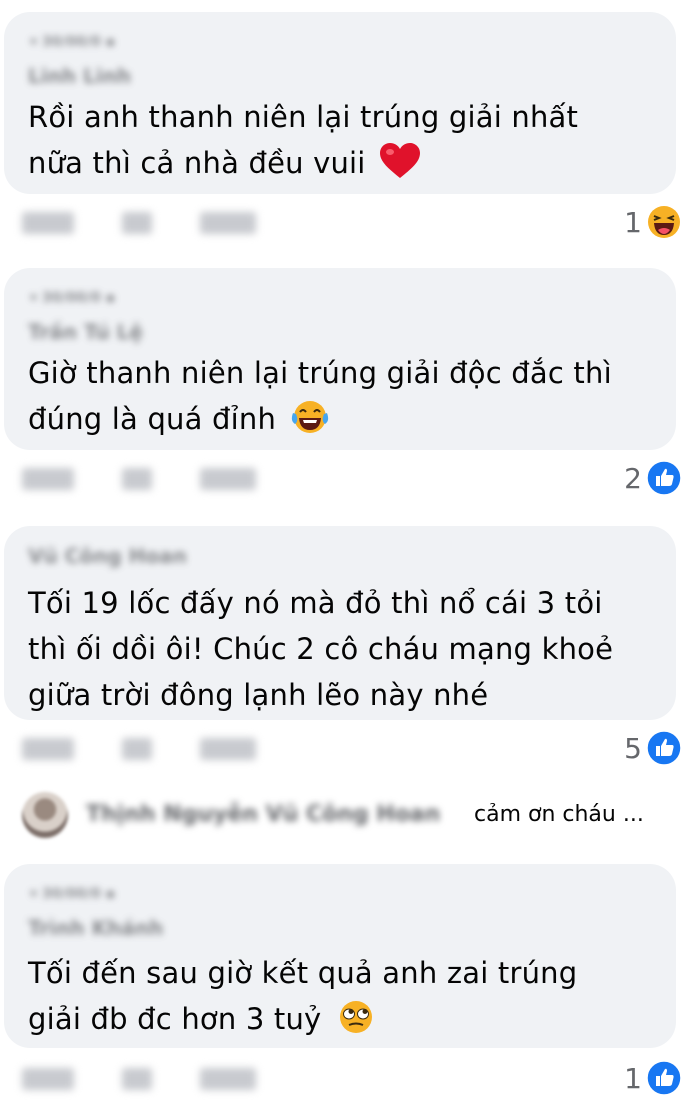 This screenshot has height=1103, width=700. Describe the element at coordinates (85, 332) in the screenshot. I see `comment-author: Trần Tú Lệ` at that location.